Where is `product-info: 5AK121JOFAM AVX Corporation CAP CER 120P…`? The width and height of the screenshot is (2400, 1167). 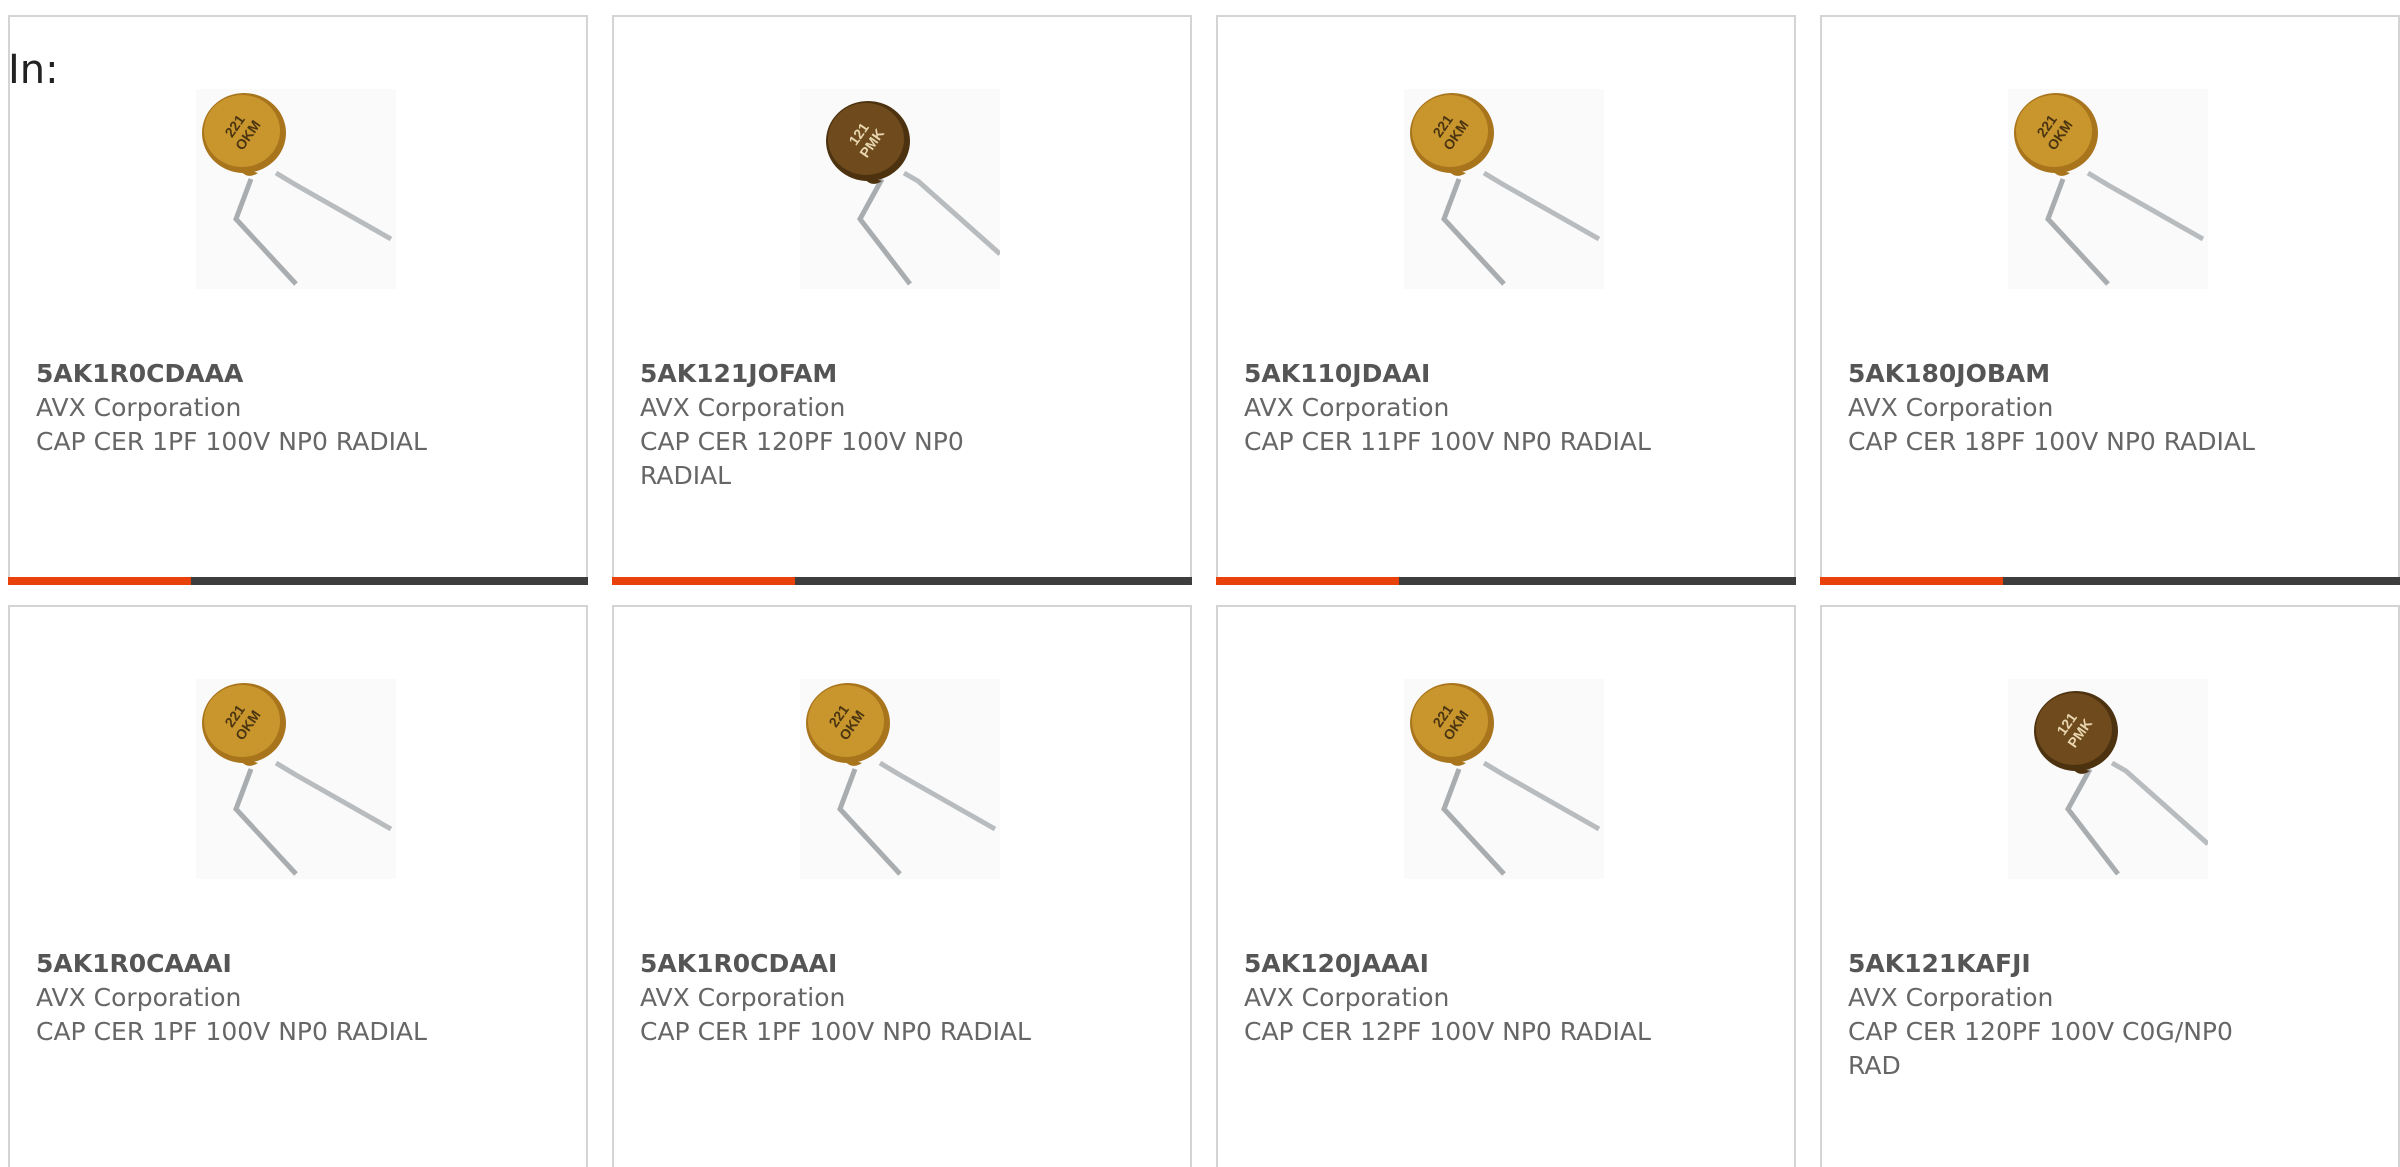 product-info: 5AK121JOFAM AVX Corporation CAP CER 120P… is located at coordinates (850, 425).